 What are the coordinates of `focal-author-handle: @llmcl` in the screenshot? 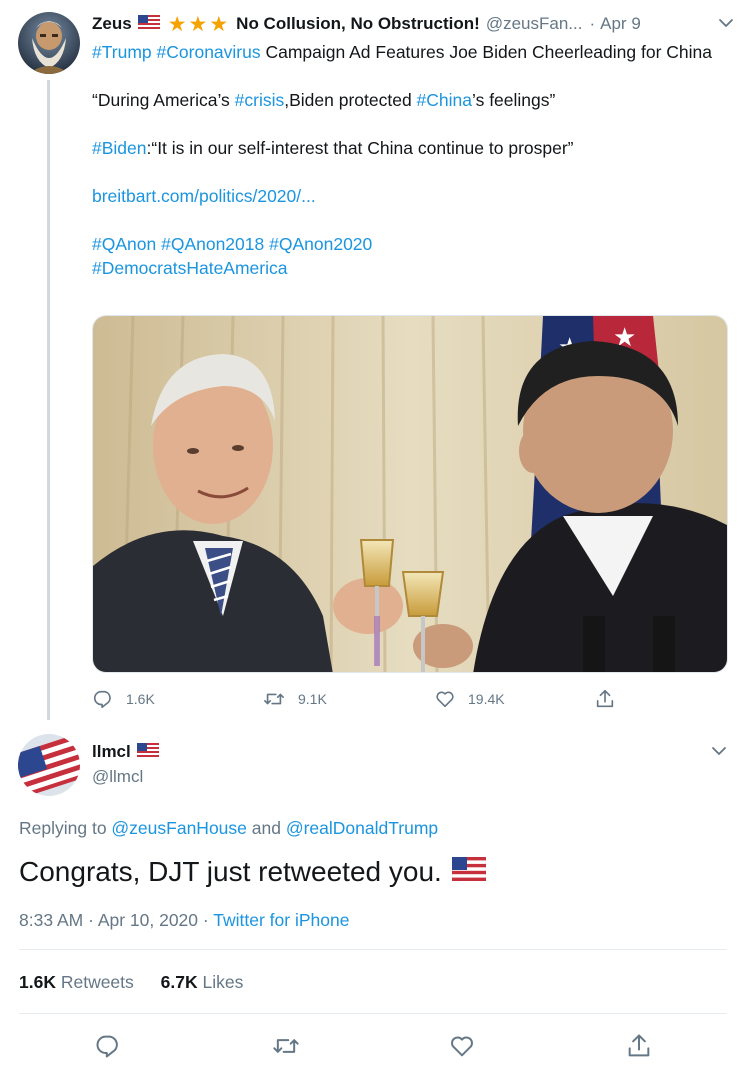 It's located at (117, 777).